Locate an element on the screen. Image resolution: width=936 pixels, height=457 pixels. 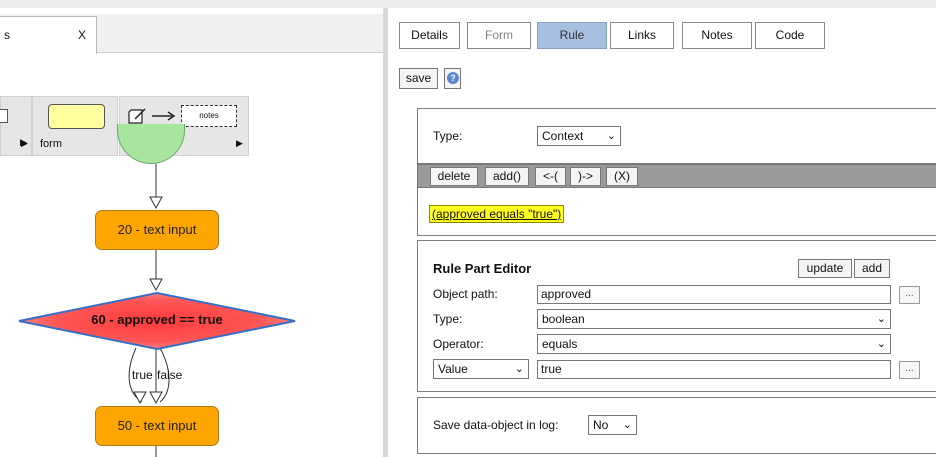
operator-value: equals is located at coordinates (560, 344).